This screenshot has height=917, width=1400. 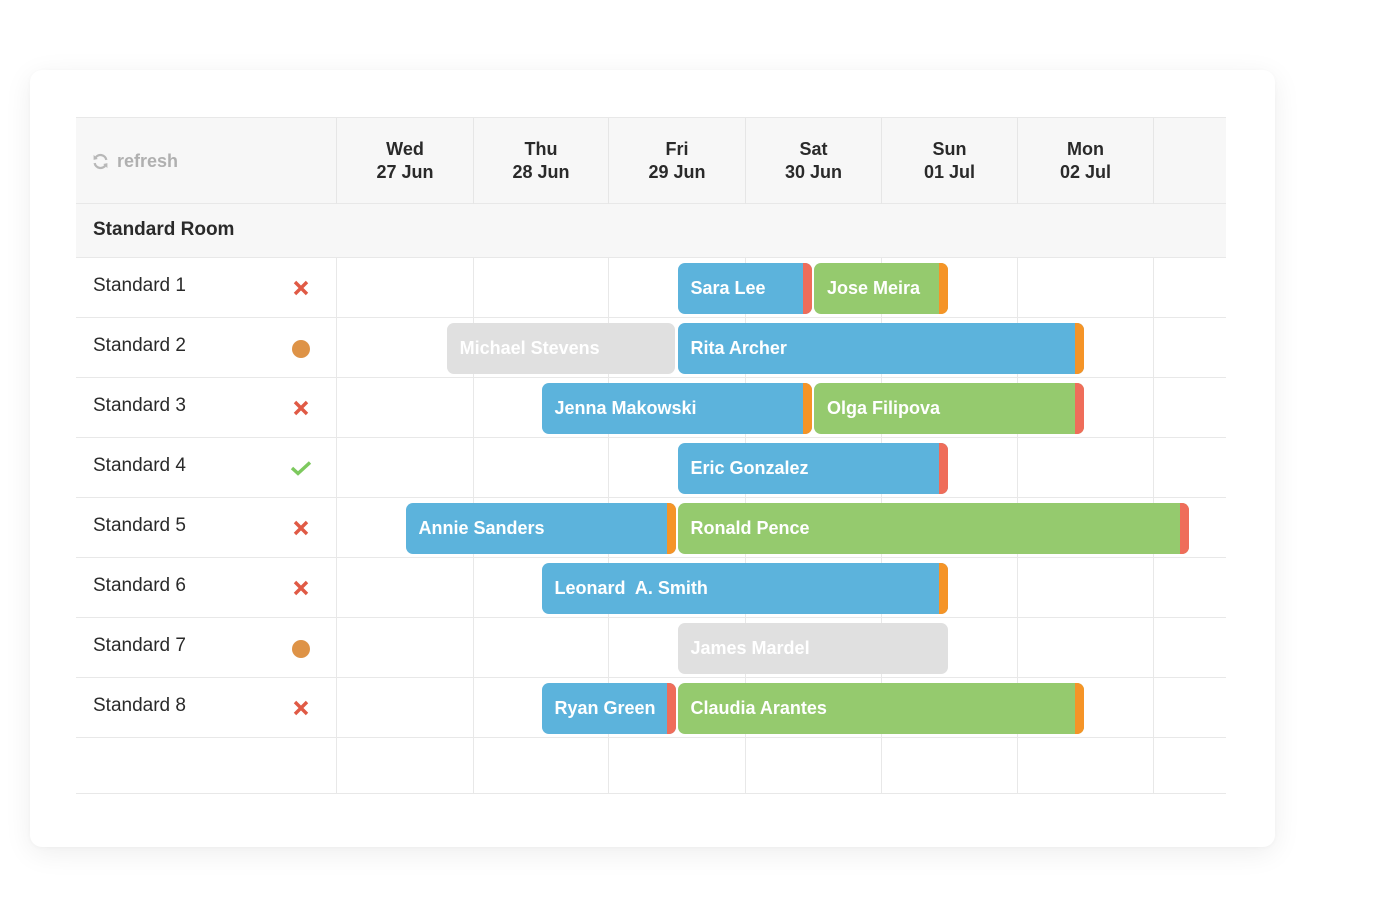 I want to click on guest-name: Leonard A. Smith, so click(x=631, y=588).